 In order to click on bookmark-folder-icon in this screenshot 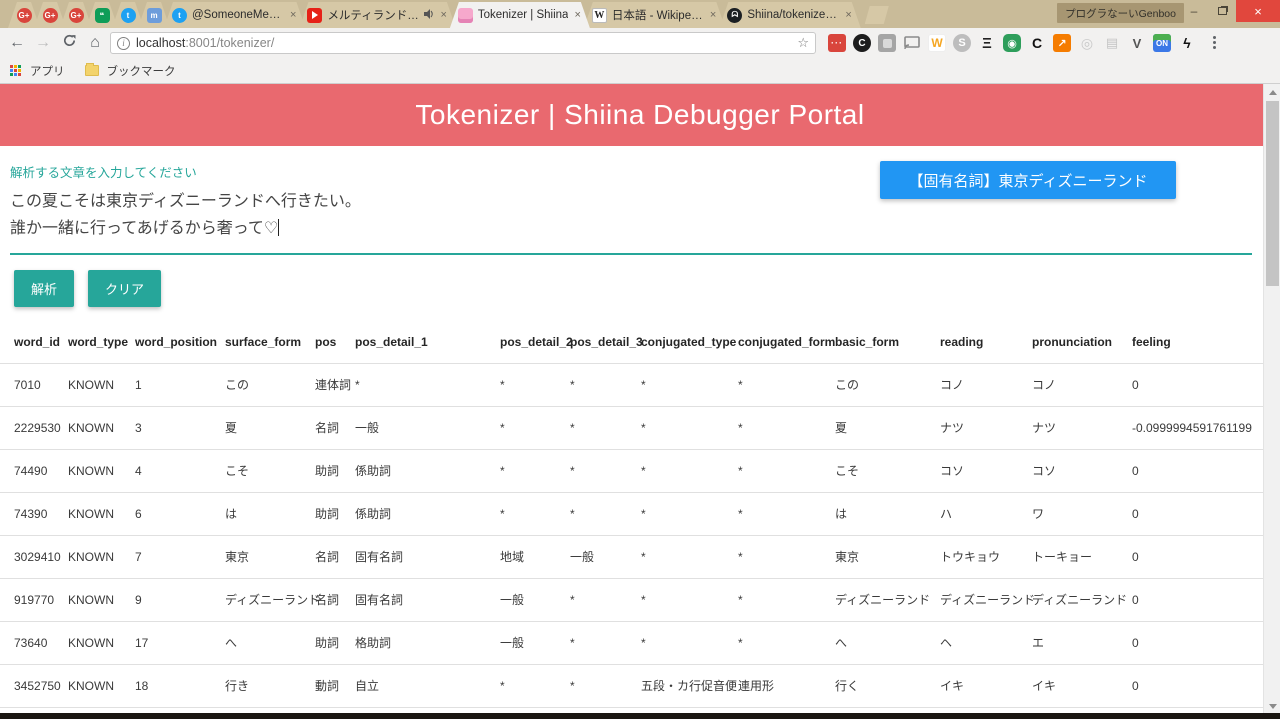, I will do `click(91, 69)`.